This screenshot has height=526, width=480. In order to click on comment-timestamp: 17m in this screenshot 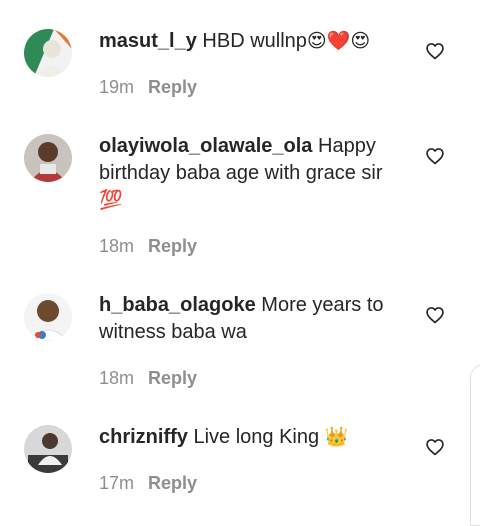, I will do `click(117, 483)`.